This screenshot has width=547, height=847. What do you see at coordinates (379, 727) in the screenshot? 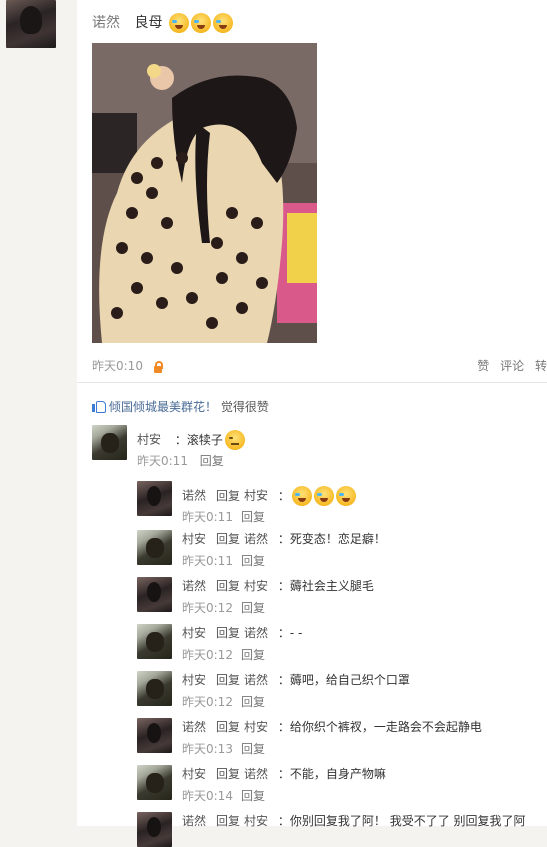
I see `reply-text: ：给你织个裤衩，一走路会不会起静电` at bounding box center [379, 727].